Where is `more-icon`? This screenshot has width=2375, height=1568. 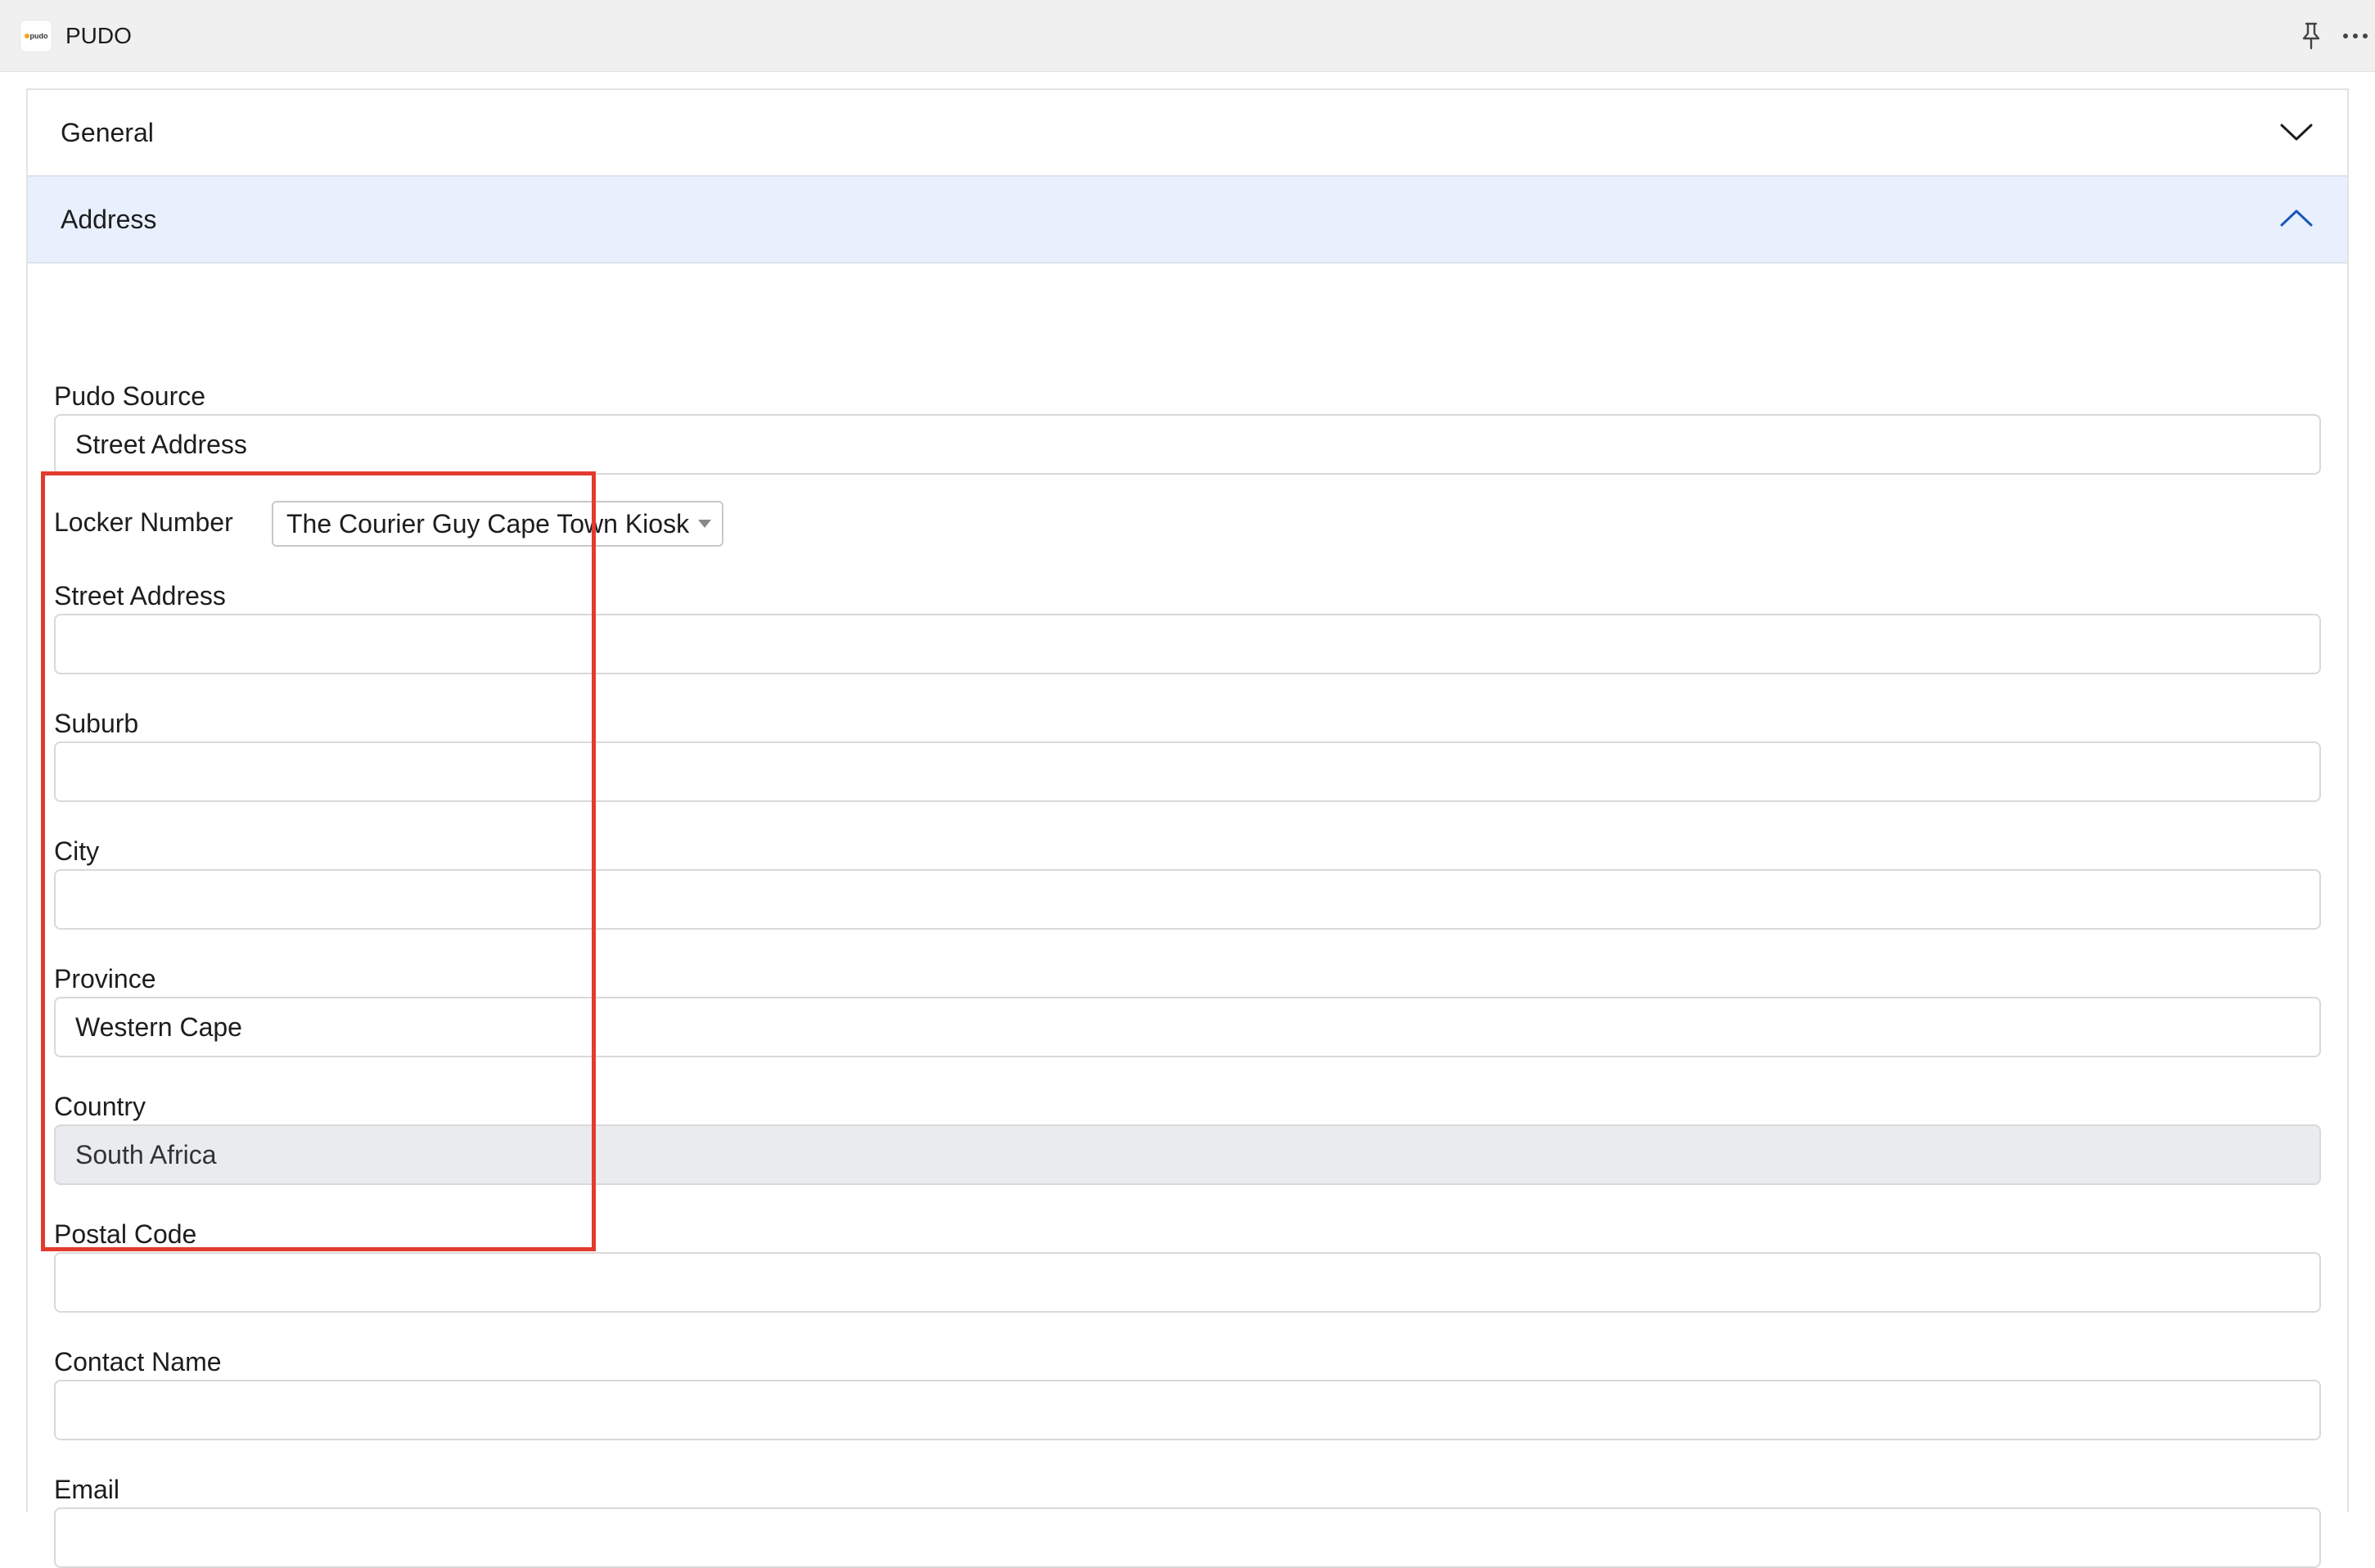
more-icon is located at coordinates (2355, 36).